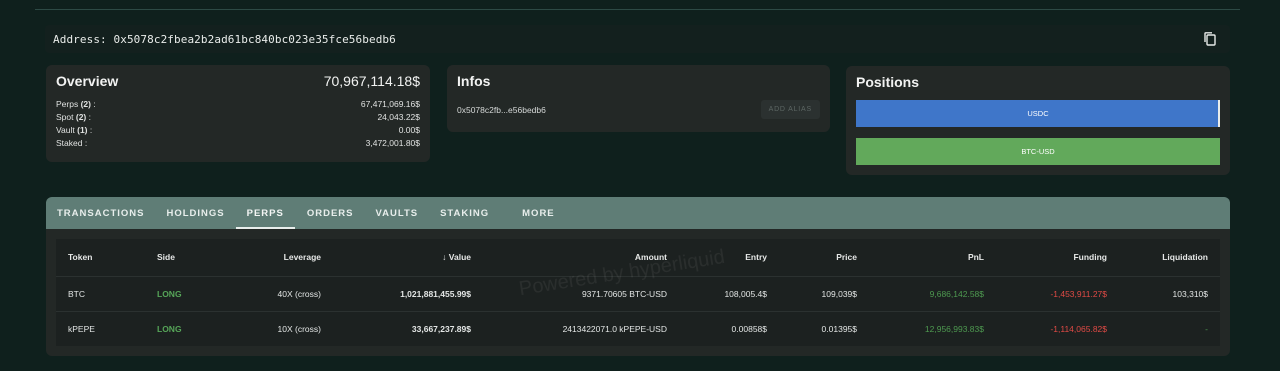 The image size is (1280, 371). What do you see at coordinates (80, 39) in the screenshot?
I see `address-label: Address:` at bounding box center [80, 39].